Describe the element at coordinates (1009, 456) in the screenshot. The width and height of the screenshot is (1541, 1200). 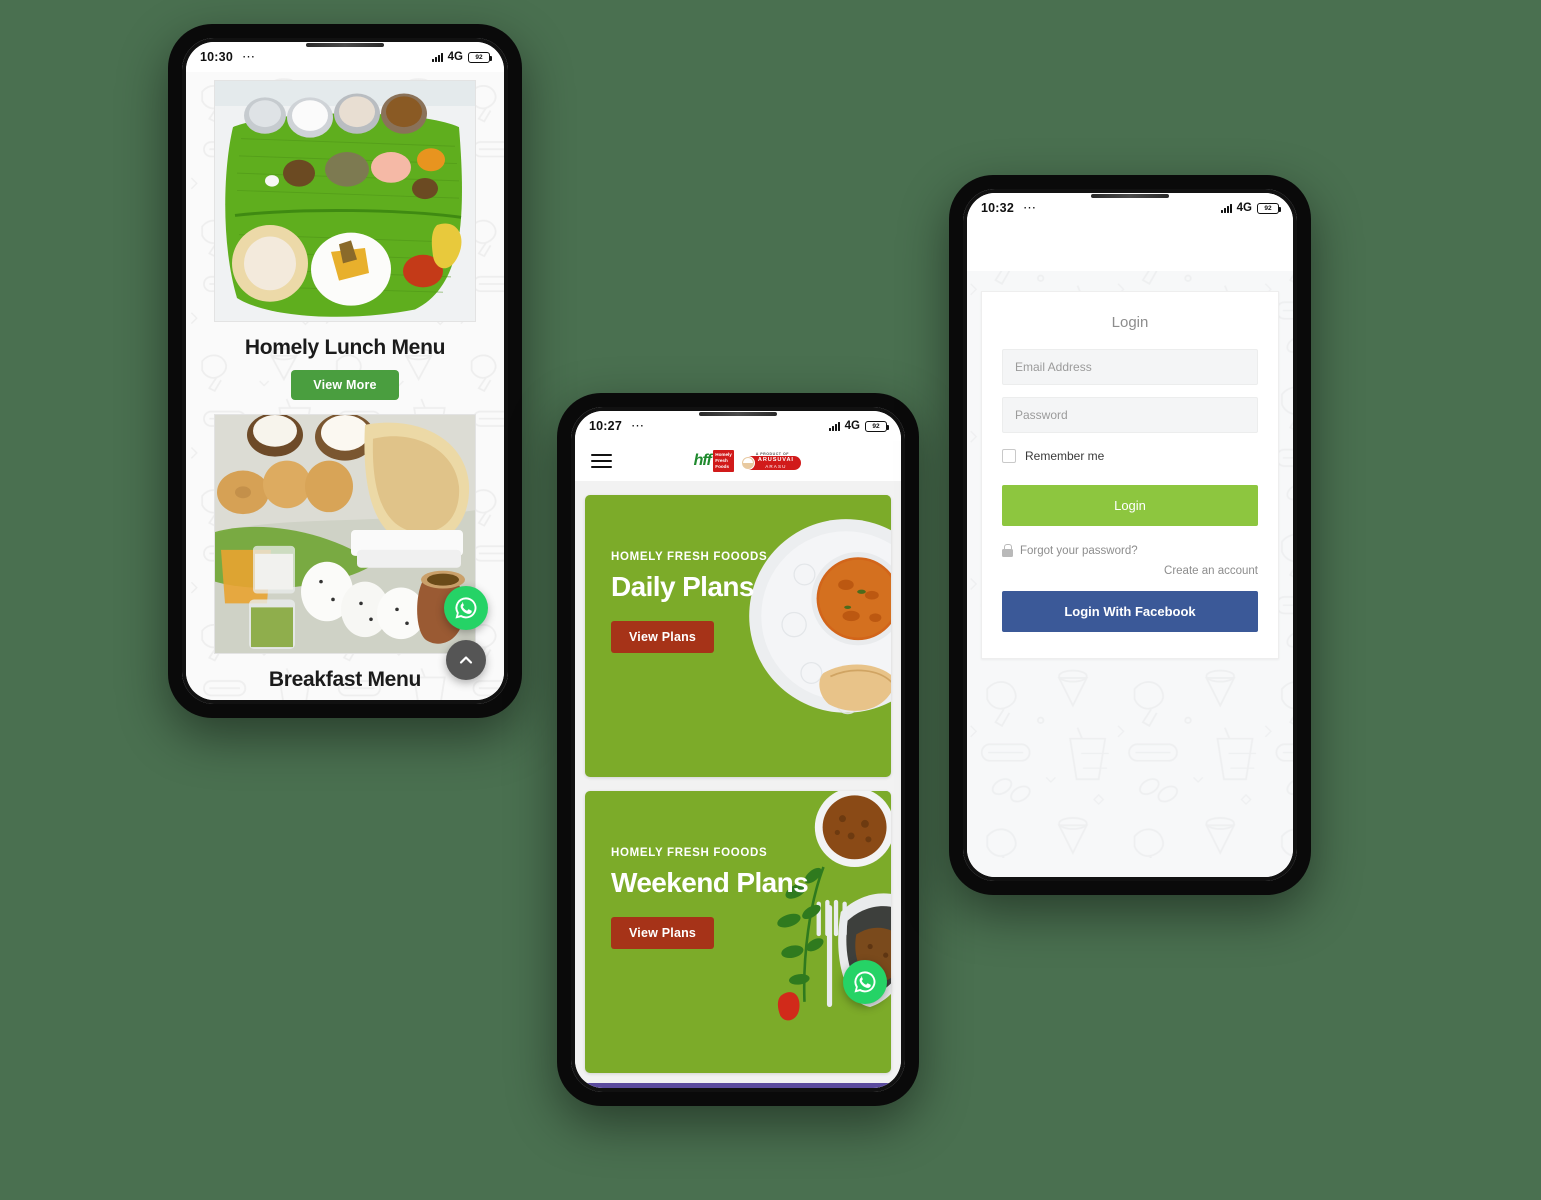
I see `remember-me-checkbox` at that location.